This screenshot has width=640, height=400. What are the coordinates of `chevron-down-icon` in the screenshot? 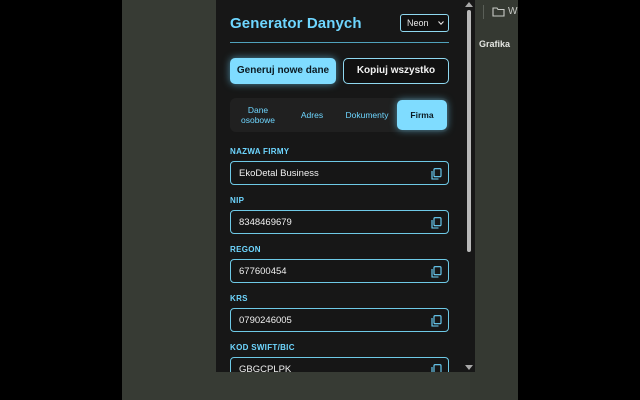 It's located at (441, 23).